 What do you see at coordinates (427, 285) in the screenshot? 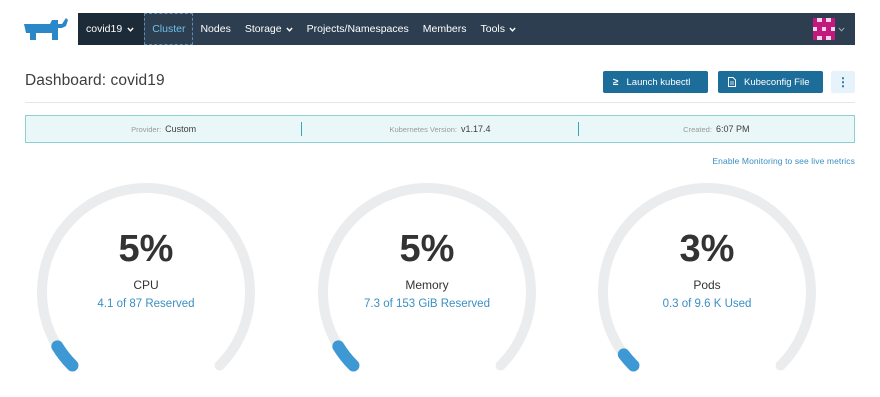
I see `gauge-title: Memory` at bounding box center [427, 285].